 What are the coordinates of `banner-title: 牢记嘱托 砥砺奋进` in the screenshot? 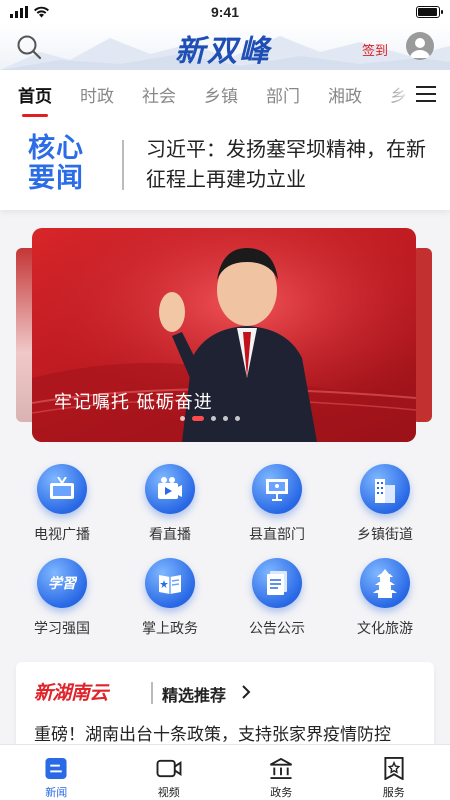 It's located at (133, 402).